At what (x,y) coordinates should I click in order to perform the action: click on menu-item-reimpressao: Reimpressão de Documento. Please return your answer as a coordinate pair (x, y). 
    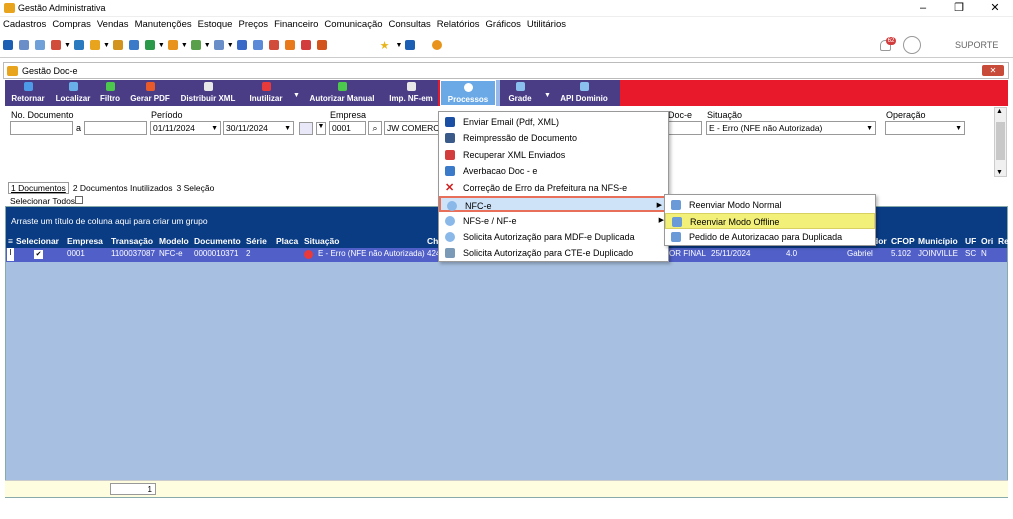
    Looking at the image, I should click on (553, 138).